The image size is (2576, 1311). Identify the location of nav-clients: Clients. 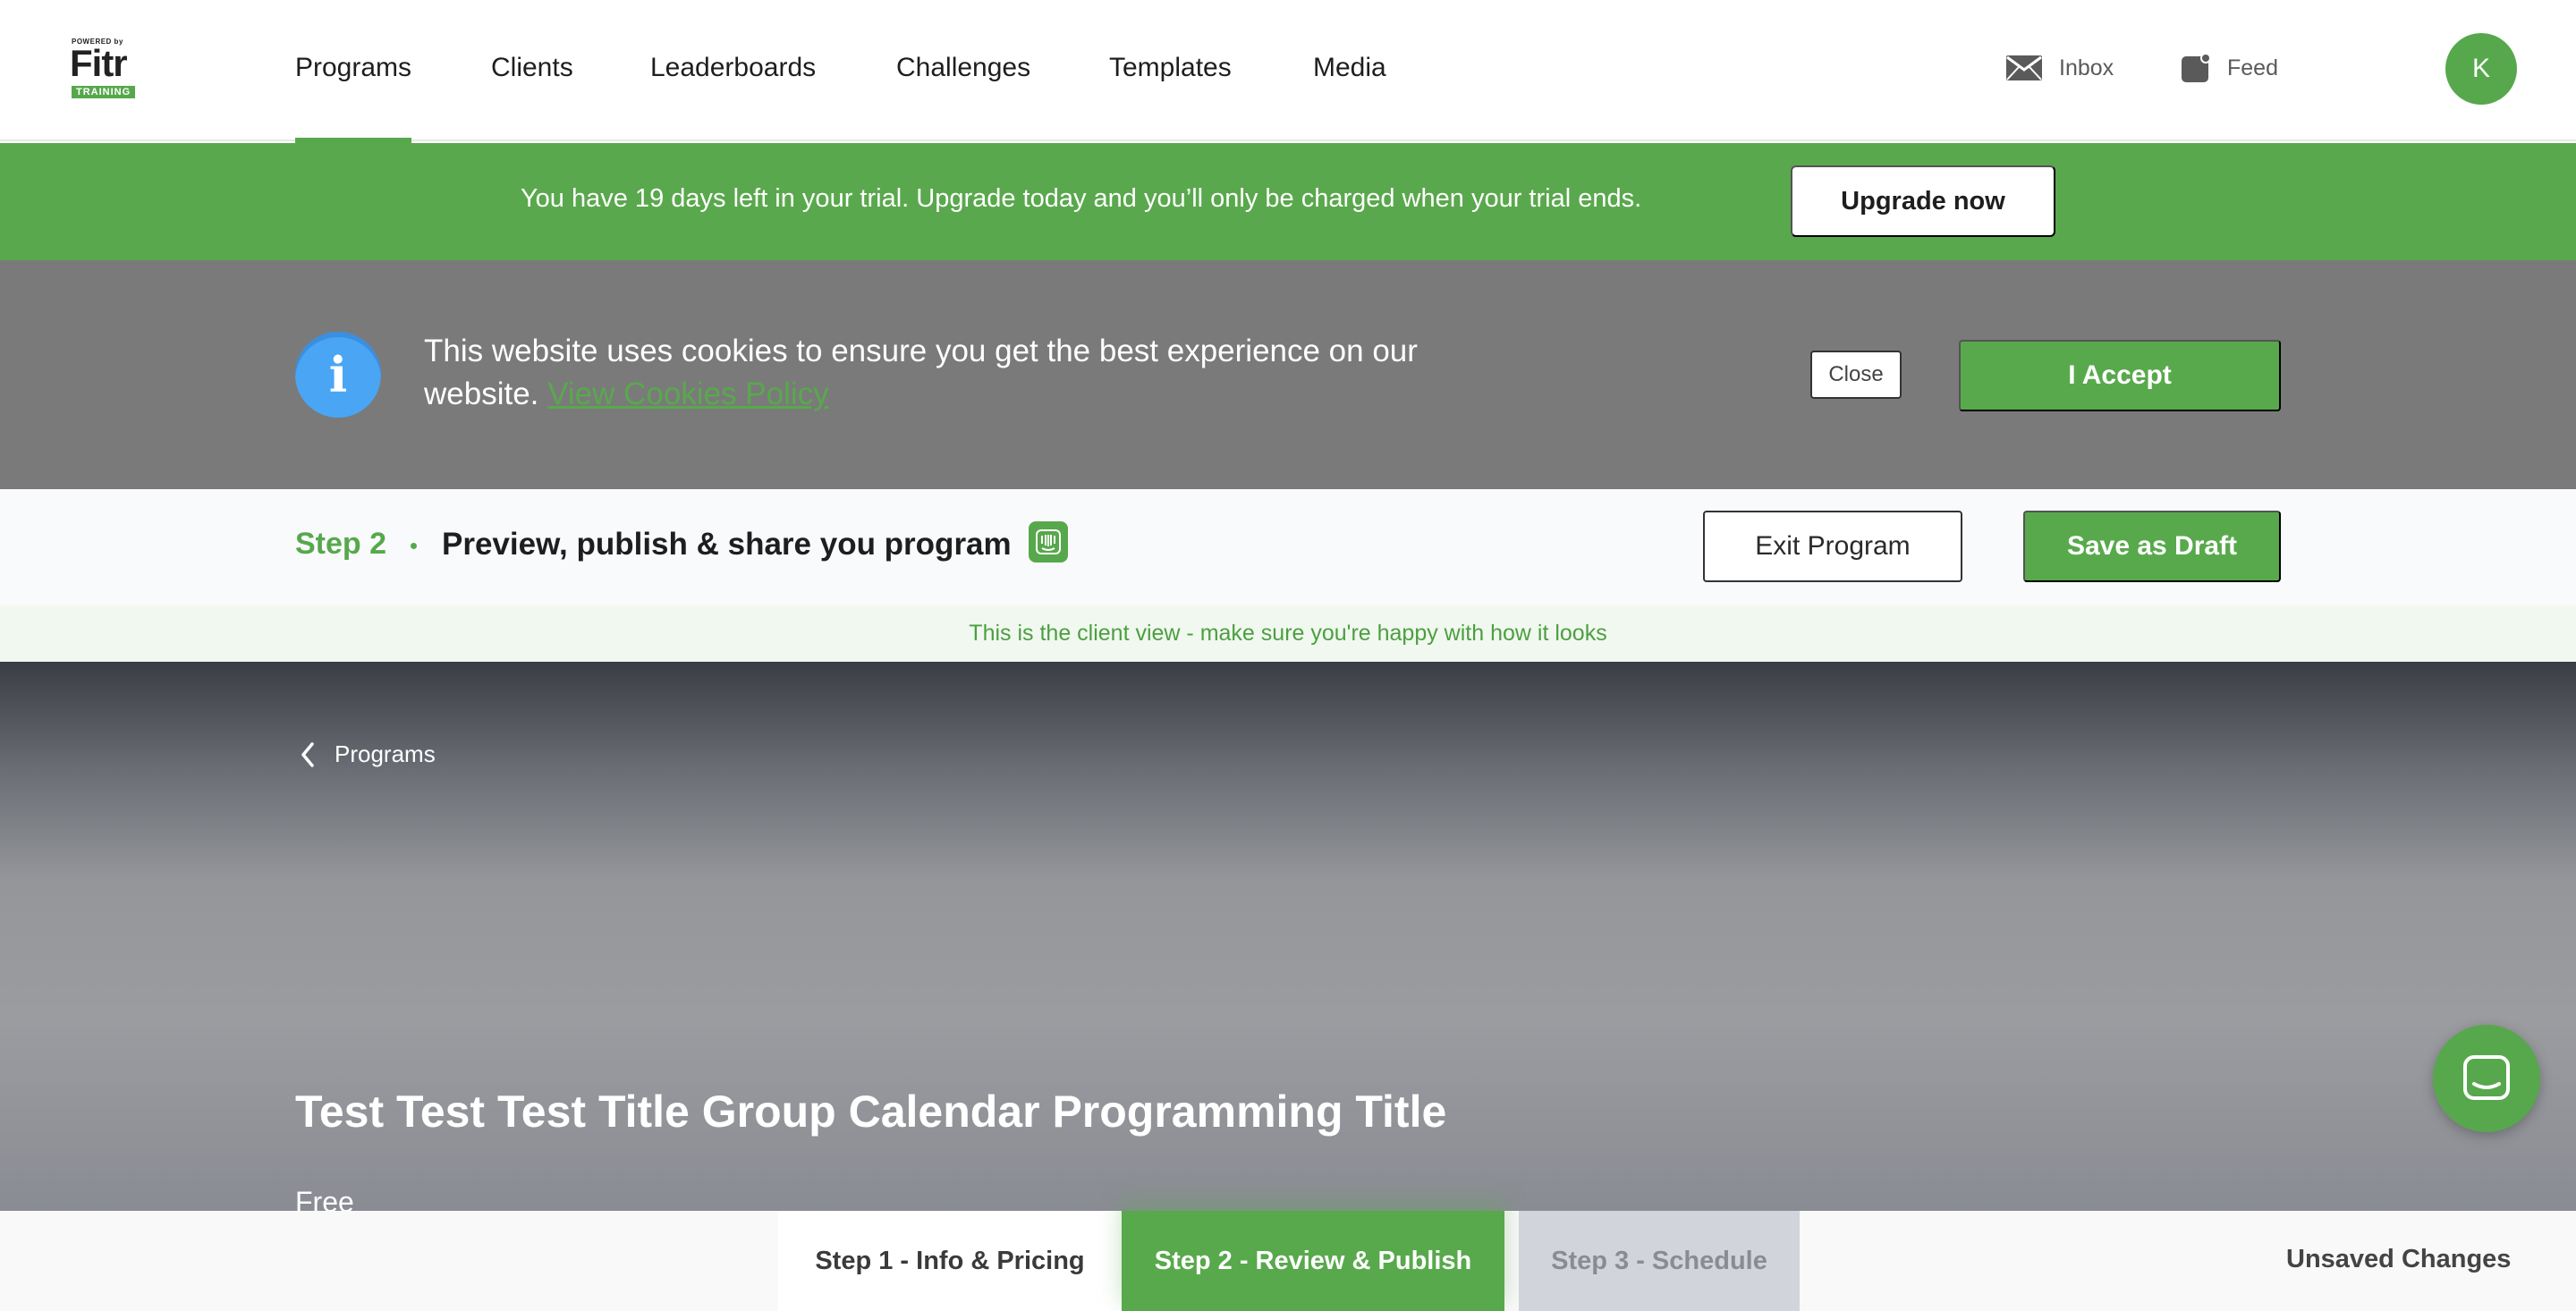
(532, 68).